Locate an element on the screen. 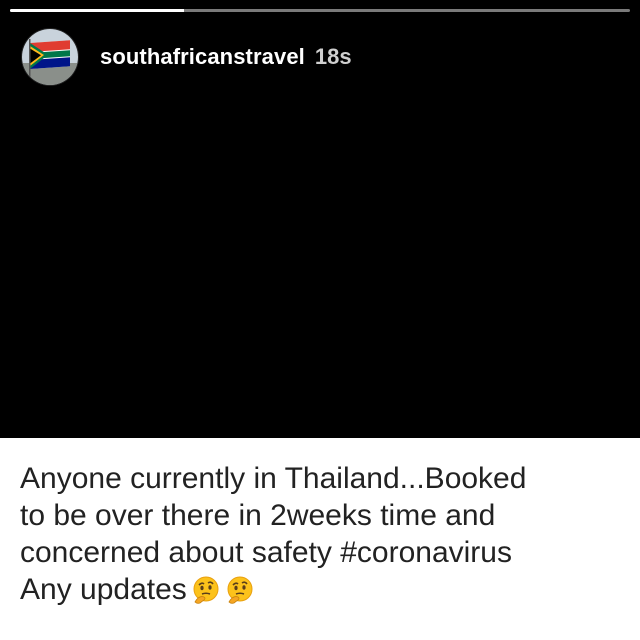  caption-line-1: Anyone currently in Thailand...Booked is located at coordinates (273, 478).